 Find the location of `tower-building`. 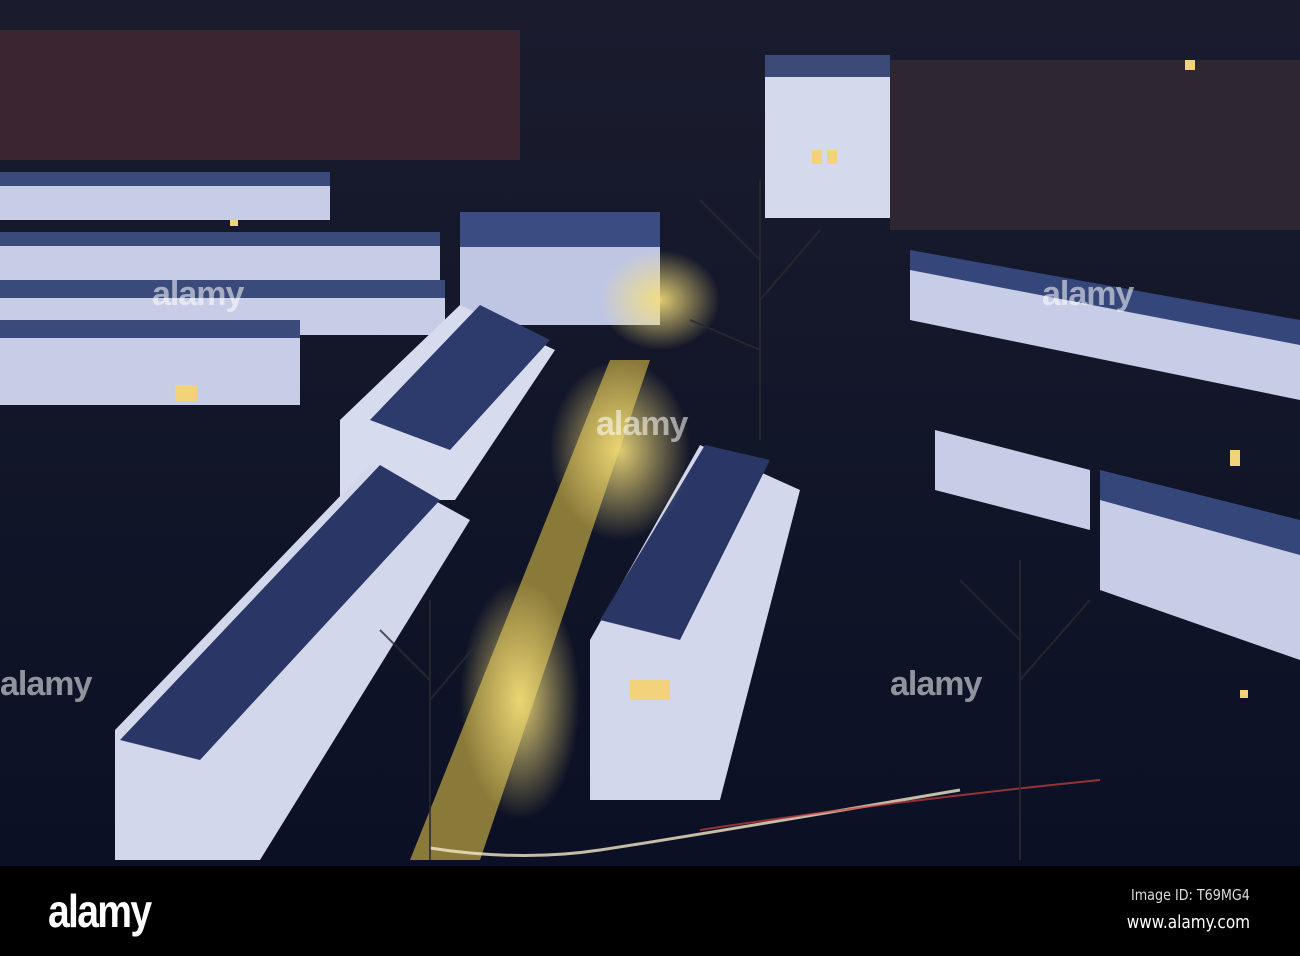

tower-building is located at coordinates (827, 136).